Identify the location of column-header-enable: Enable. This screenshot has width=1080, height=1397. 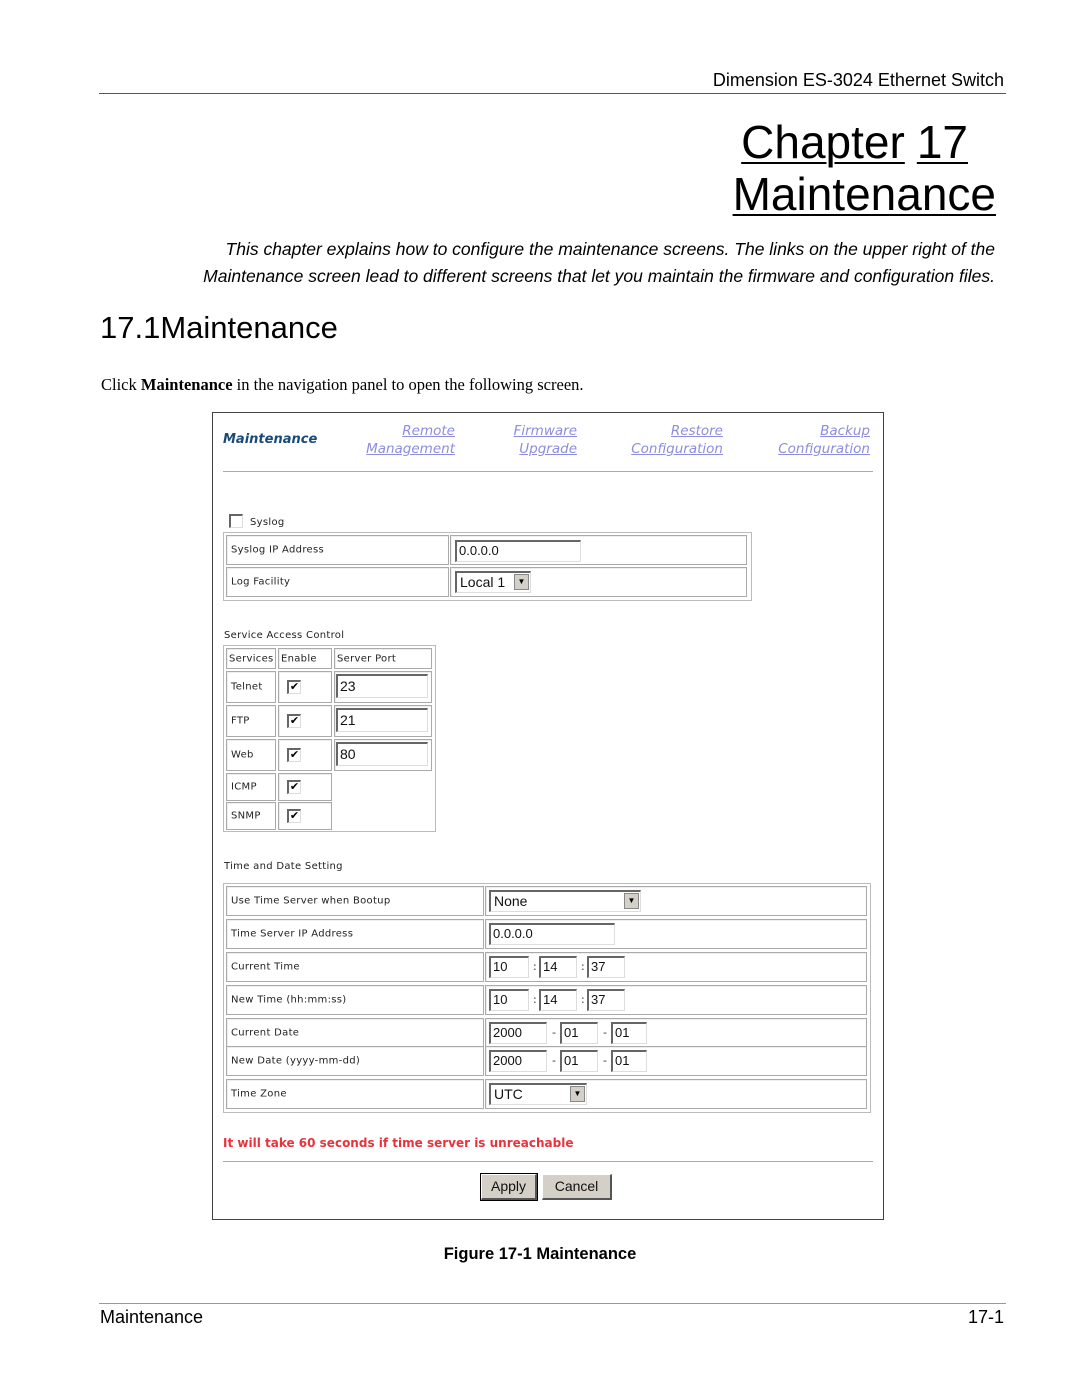
(305, 658).